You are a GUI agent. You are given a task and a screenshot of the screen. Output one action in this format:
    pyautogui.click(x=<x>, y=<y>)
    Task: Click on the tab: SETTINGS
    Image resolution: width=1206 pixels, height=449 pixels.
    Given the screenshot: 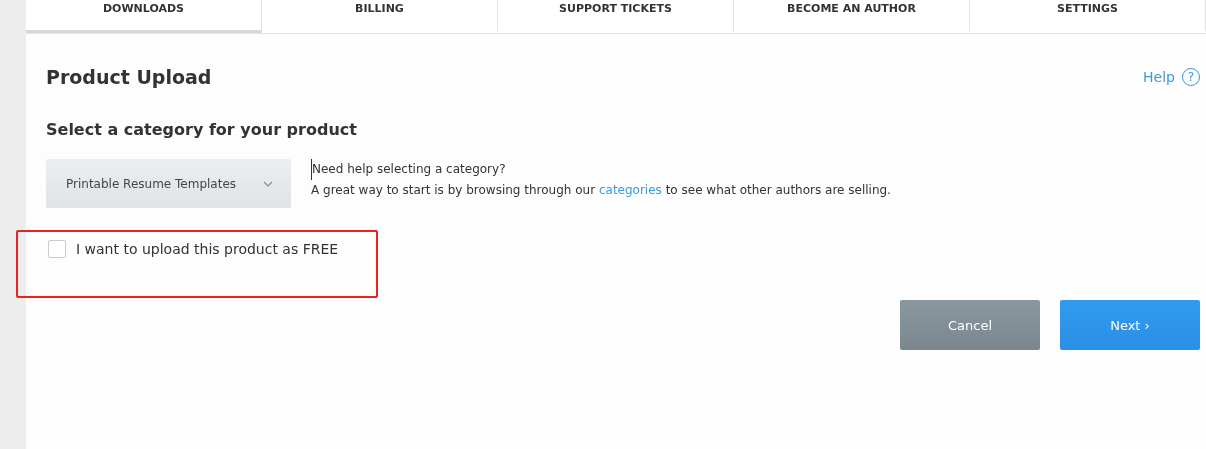 What is the action you would take?
    pyautogui.click(x=1088, y=16)
    